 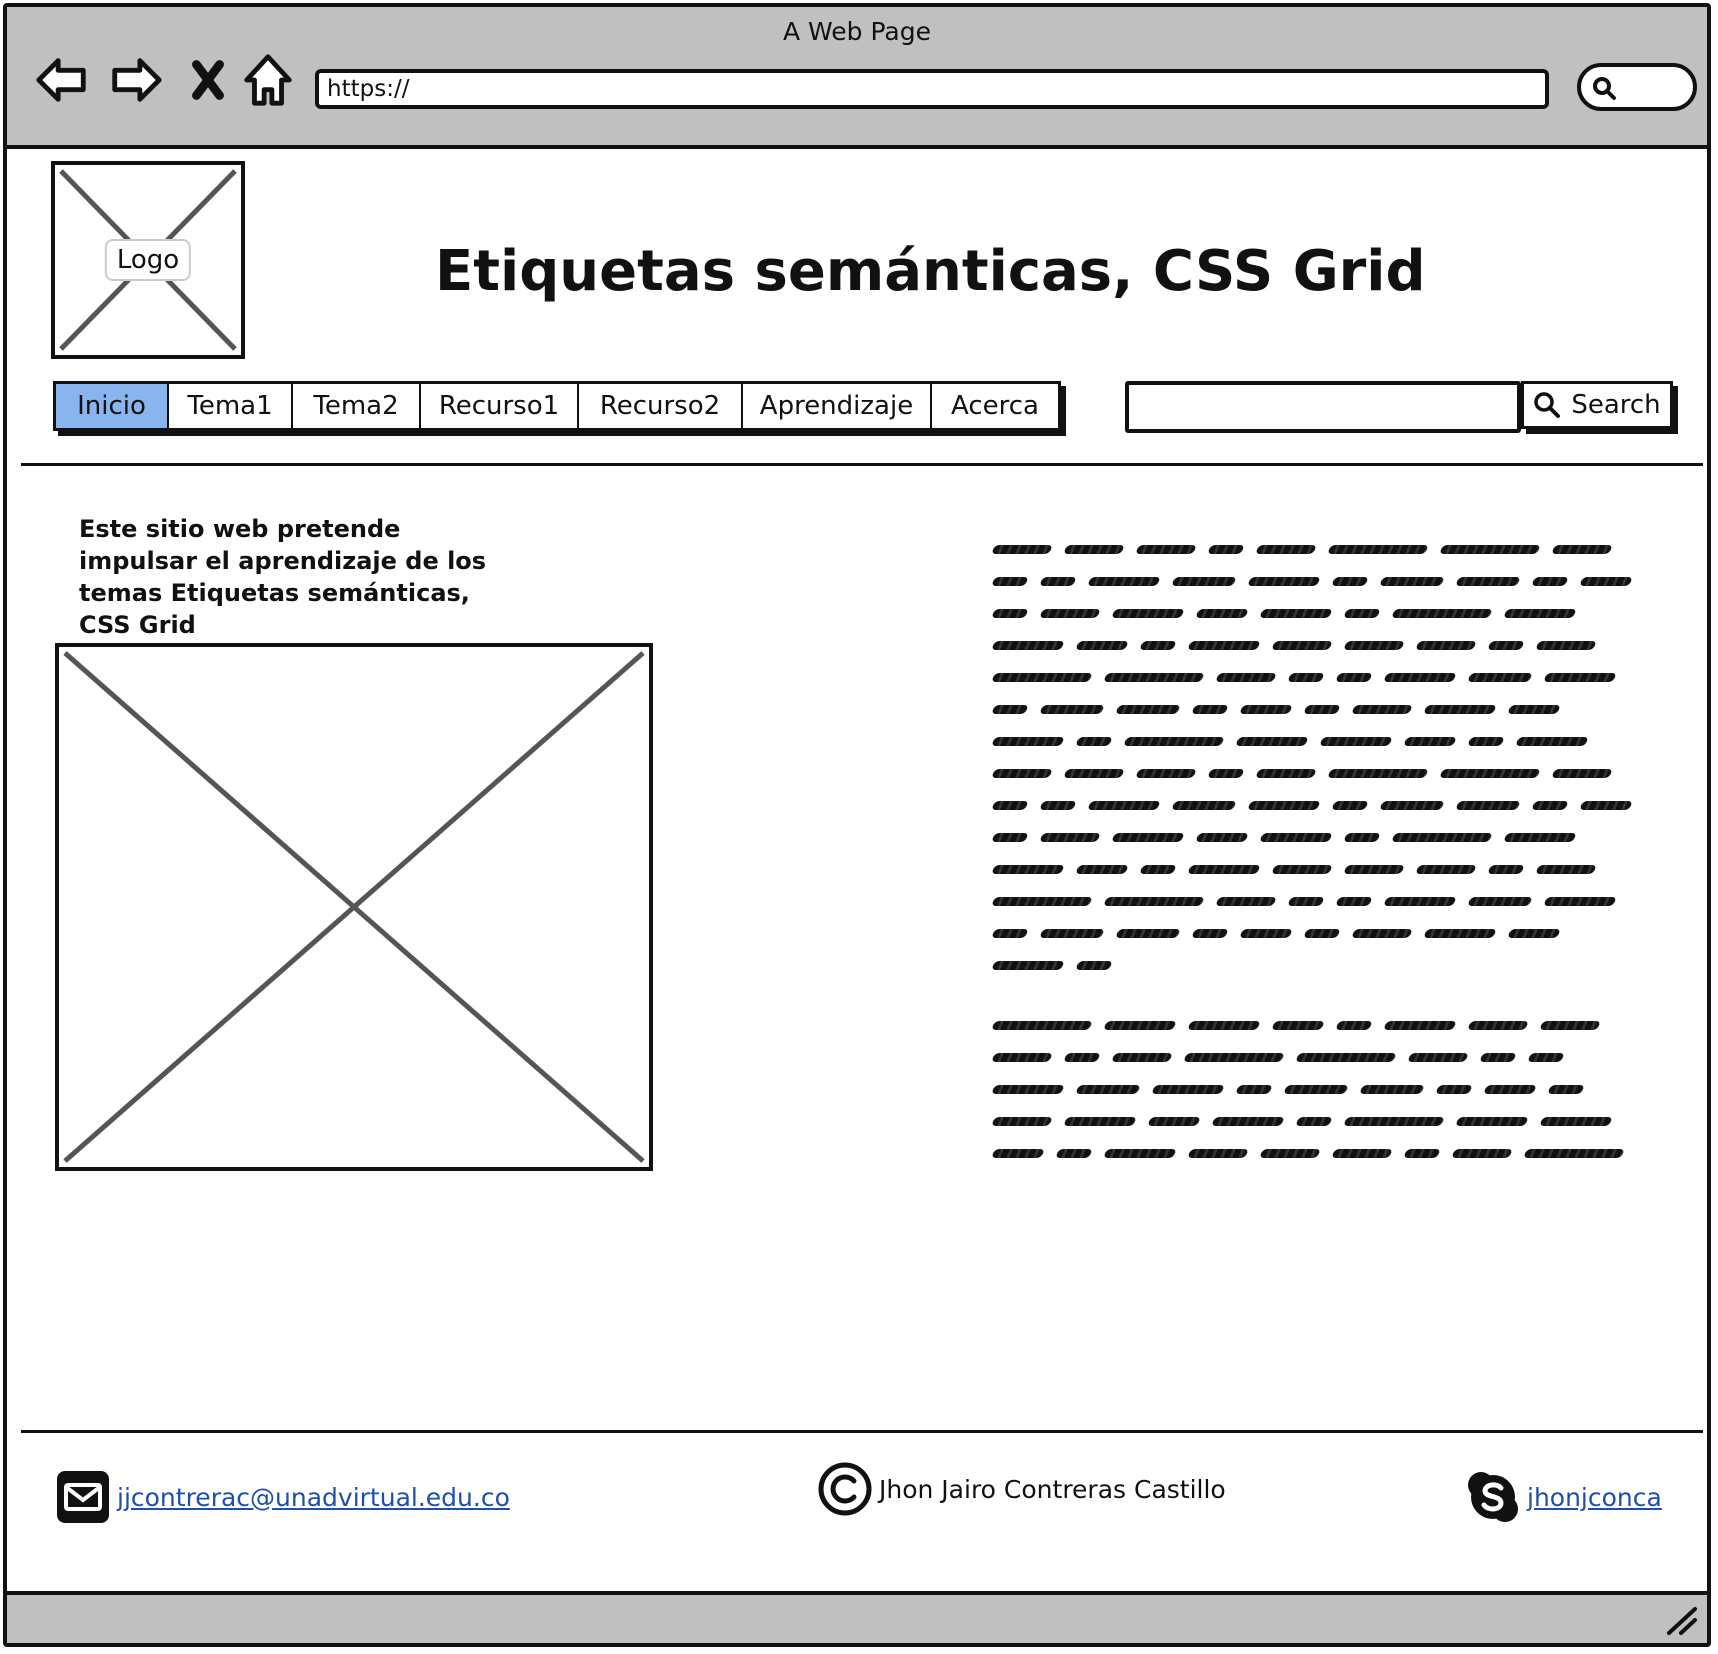 What do you see at coordinates (1052, 1489) in the screenshot?
I see `author-name: Jhon Jairo Contreras Castillo` at bounding box center [1052, 1489].